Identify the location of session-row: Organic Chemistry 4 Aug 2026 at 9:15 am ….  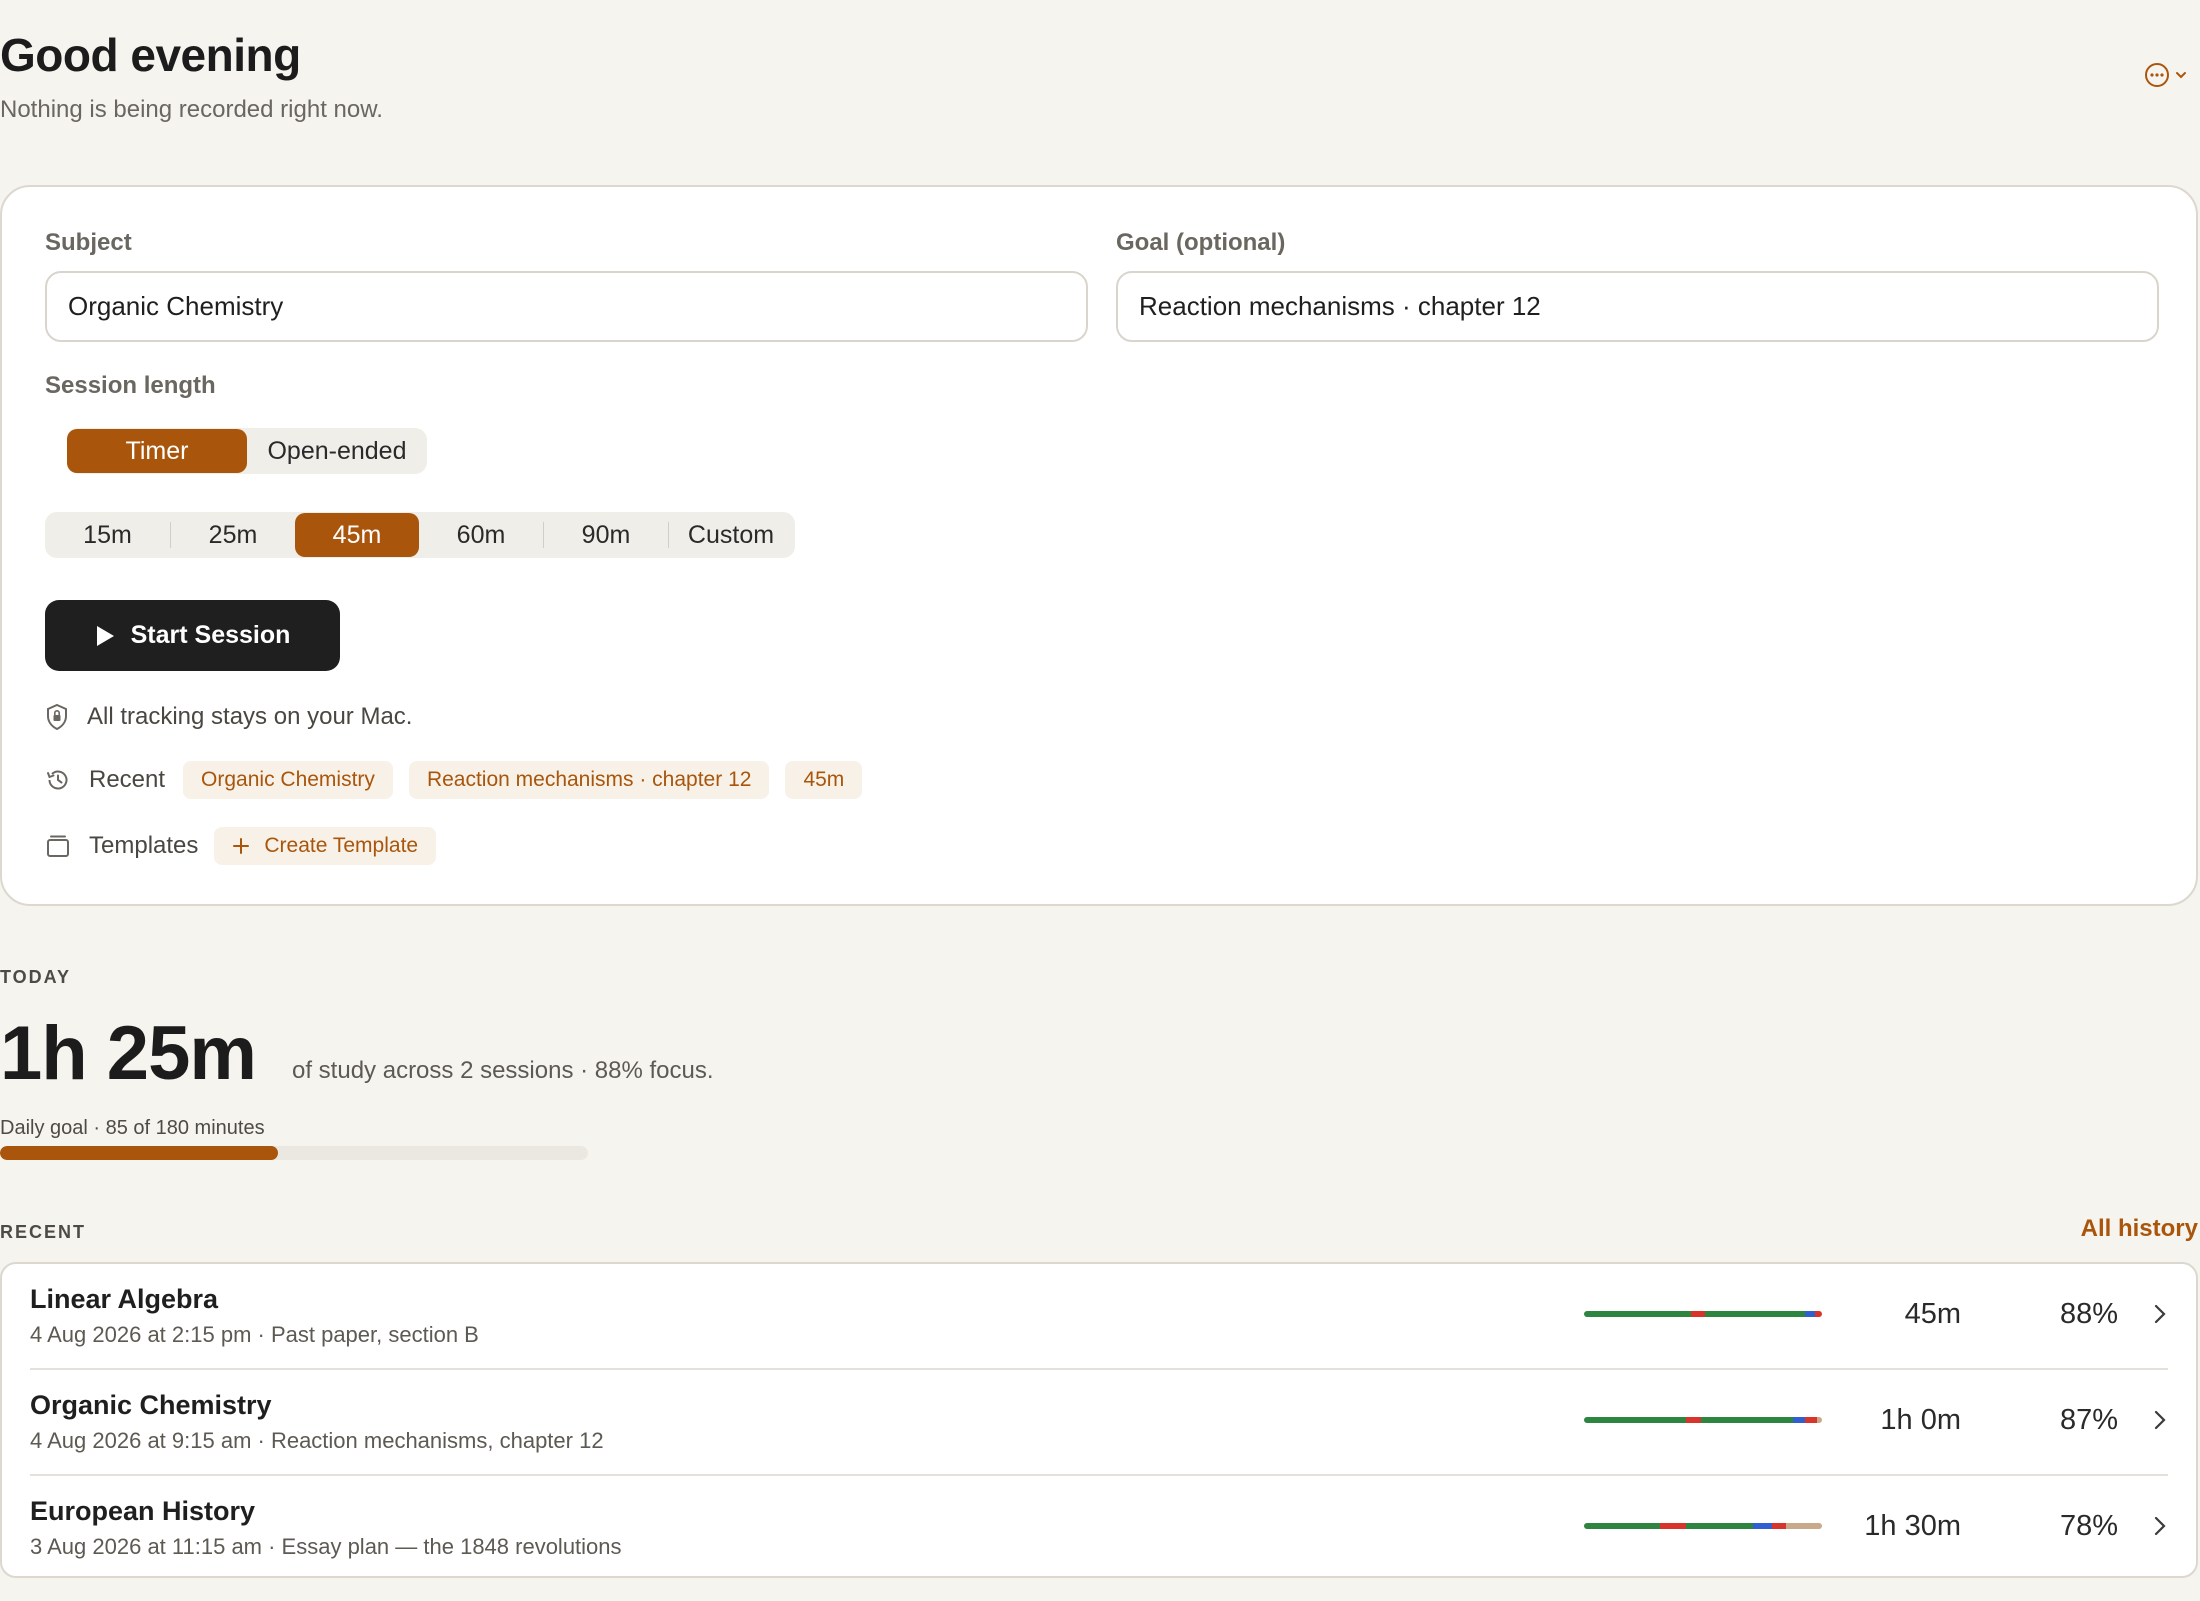
(1099, 1423).